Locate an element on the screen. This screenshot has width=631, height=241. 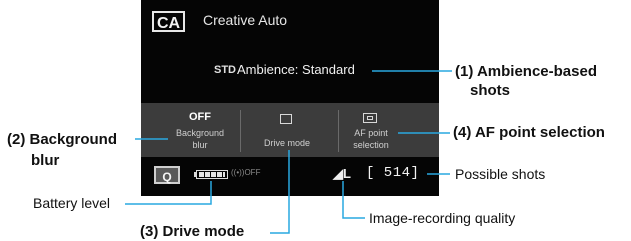
callout-image-quality: Image-recording quality is located at coordinates (442, 218).